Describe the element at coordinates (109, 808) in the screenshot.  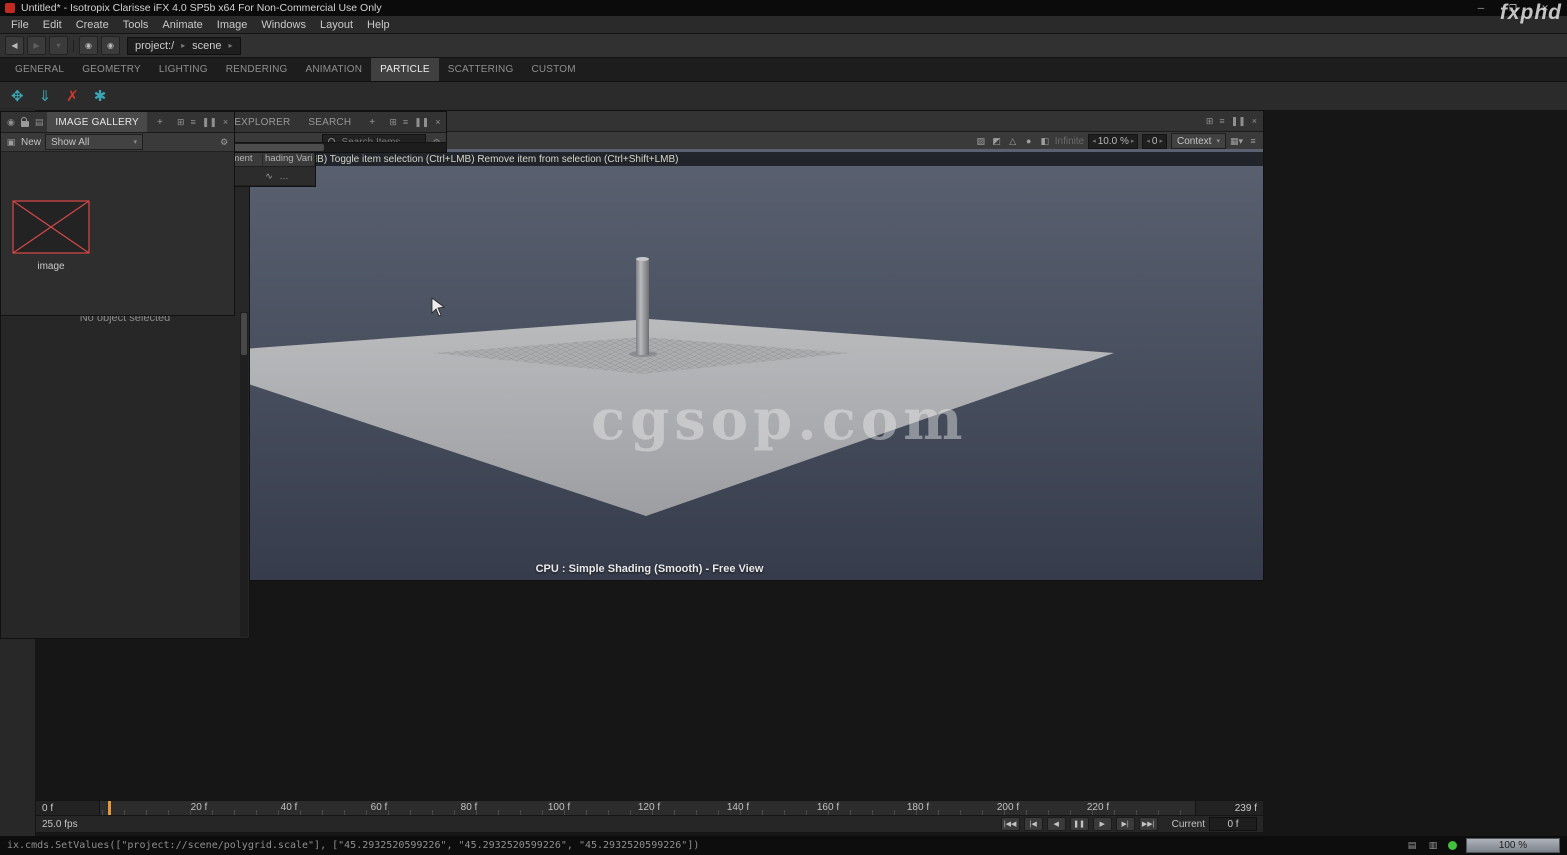
I see `current-frame-marker` at that location.